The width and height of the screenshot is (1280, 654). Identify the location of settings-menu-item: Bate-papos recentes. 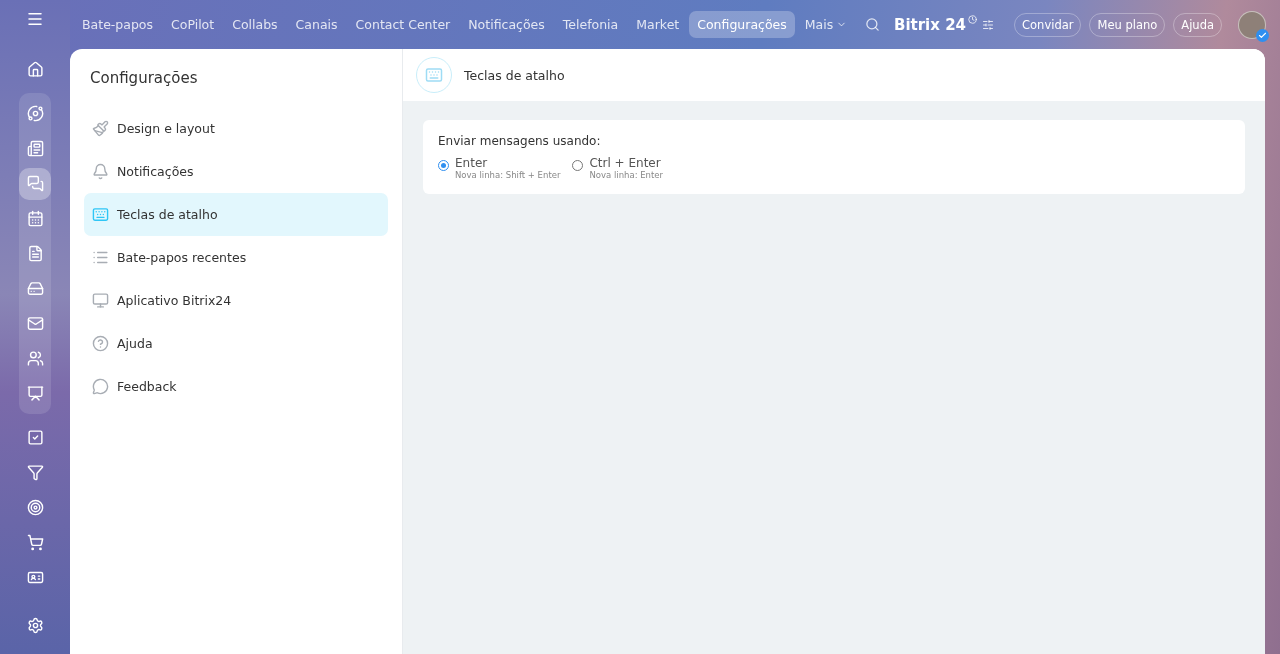
(236, 257).